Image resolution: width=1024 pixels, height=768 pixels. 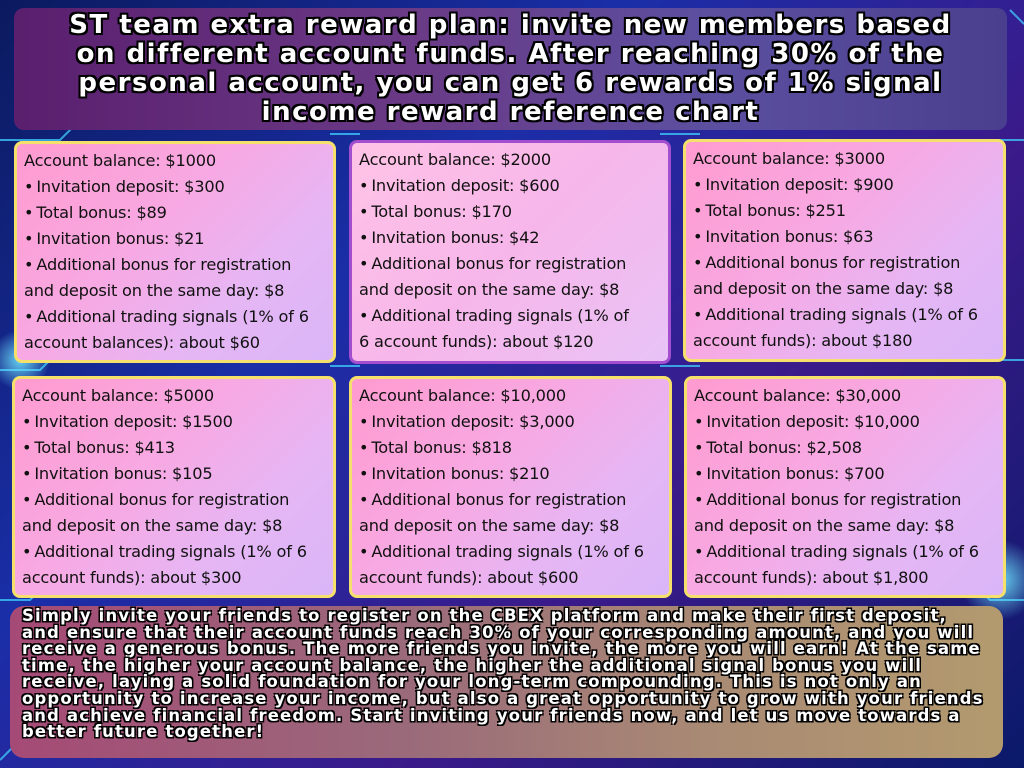 I want to click on card-total-bonus: Total bonus: $89, so click(x=101, y=212).